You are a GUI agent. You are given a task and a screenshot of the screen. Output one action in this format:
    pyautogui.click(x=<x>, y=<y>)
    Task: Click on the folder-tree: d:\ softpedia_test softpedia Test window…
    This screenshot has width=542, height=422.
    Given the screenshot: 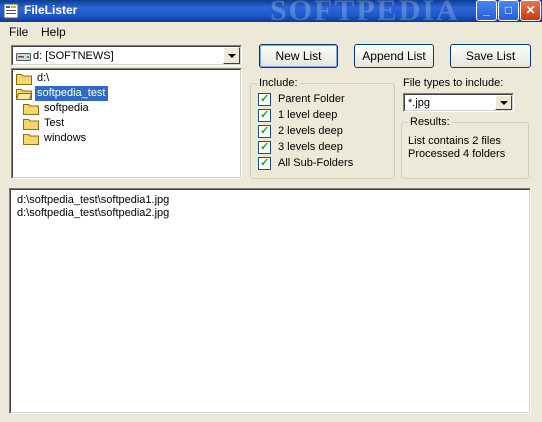 What is the action you would take?
    pyautogui.click(x=126, y=123)
    